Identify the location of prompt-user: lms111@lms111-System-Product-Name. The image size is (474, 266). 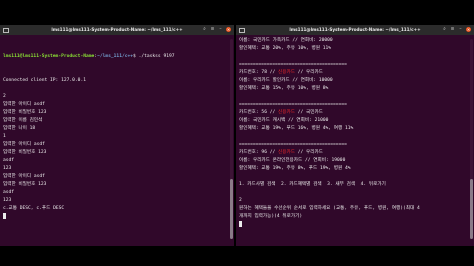
(49, 56).